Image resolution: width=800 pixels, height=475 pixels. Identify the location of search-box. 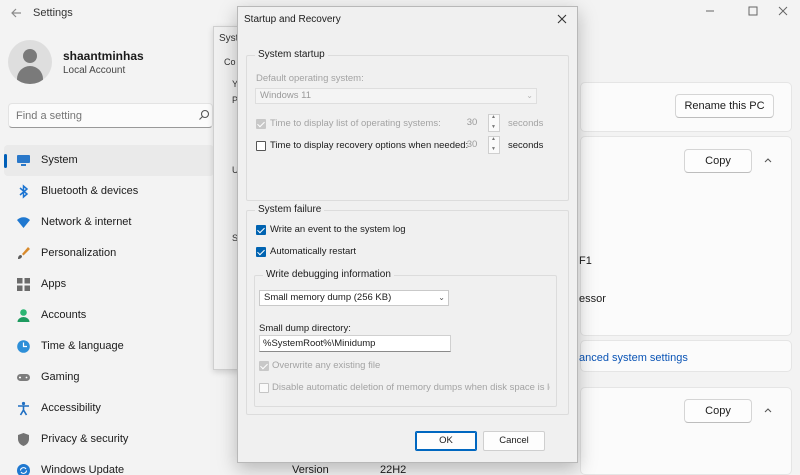
(110, 115).